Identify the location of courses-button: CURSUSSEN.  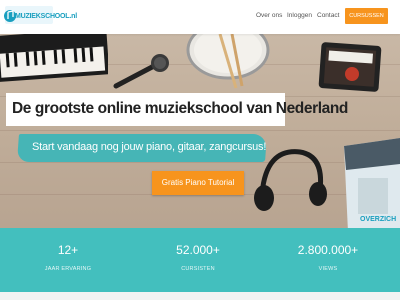
(366, 16).